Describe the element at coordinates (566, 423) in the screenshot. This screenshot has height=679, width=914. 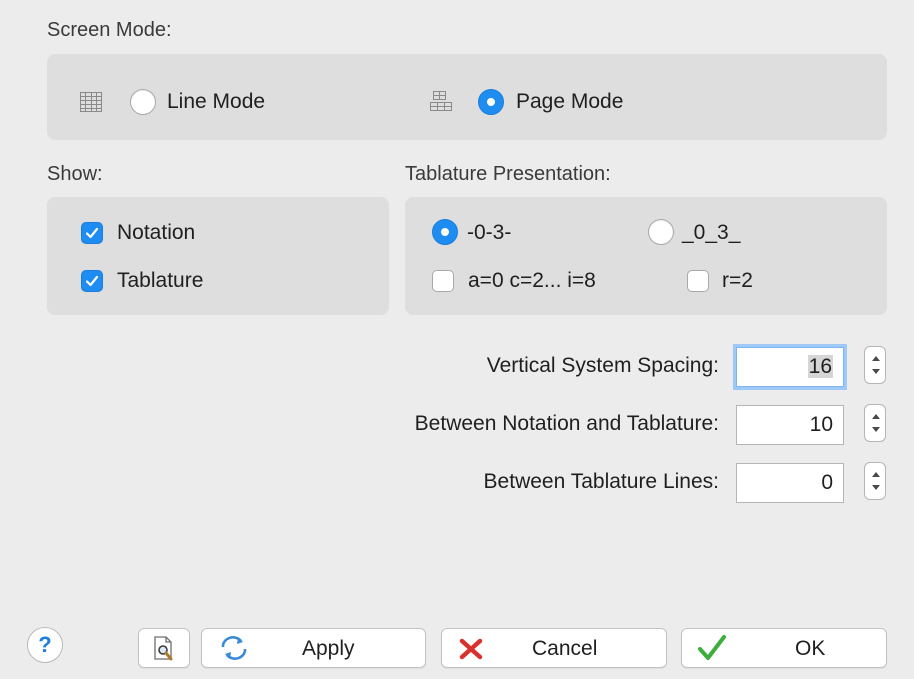
I see `notation-tablature-spacing-label: Between Notation and Tablature:` at that location.